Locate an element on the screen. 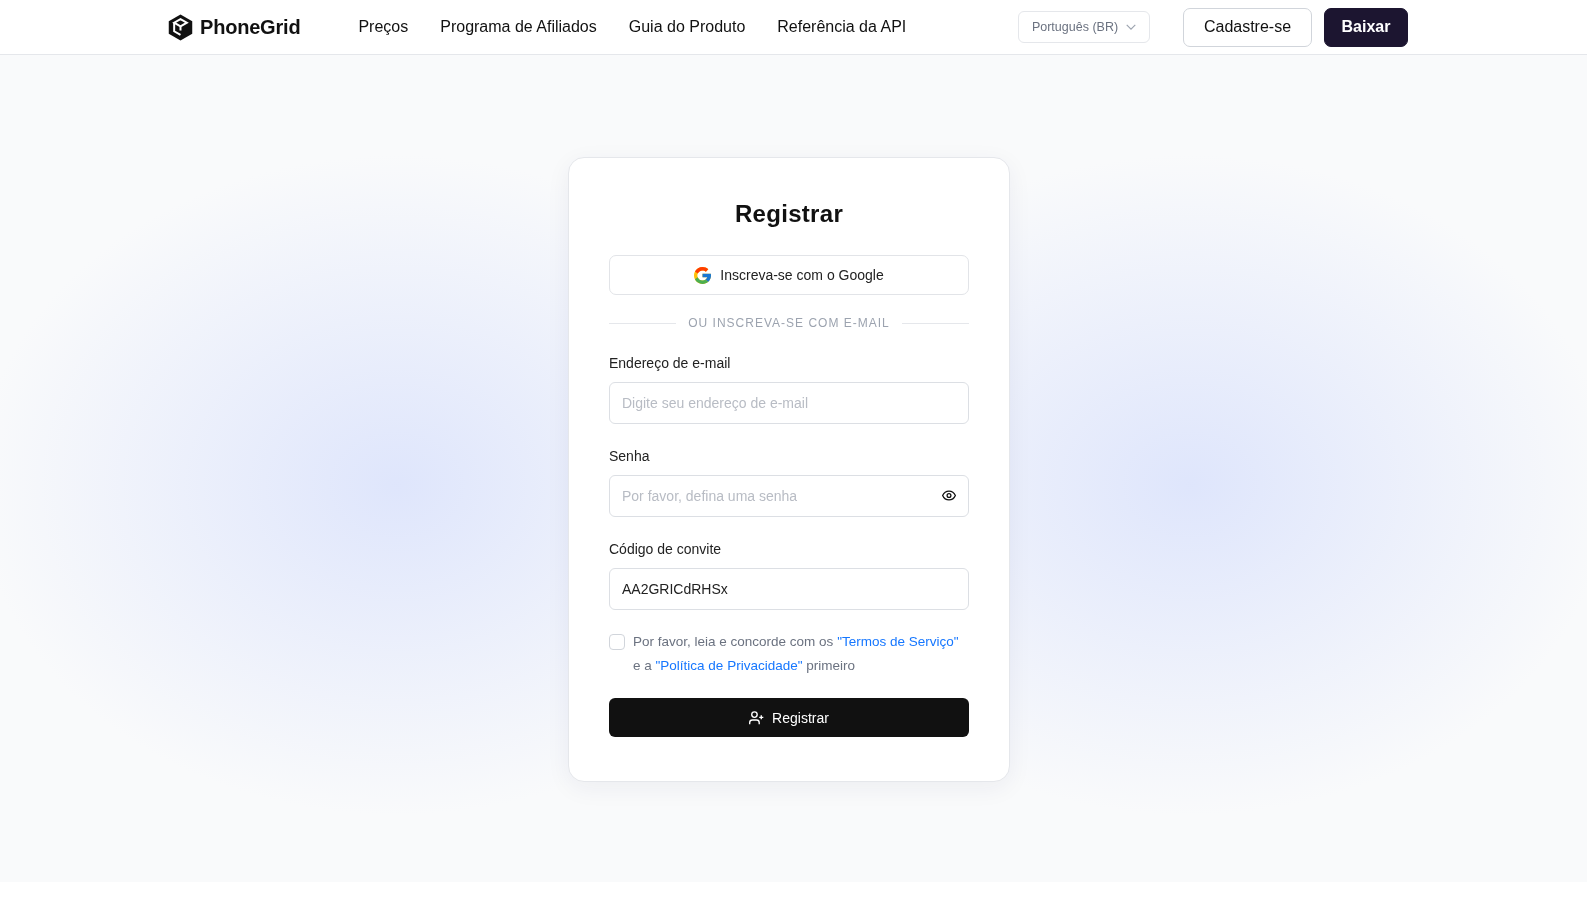 The image size is (1587, 922). divider-label: OU INSCREVA-SE COM E-MAIL is located at coordinates (789, 323).